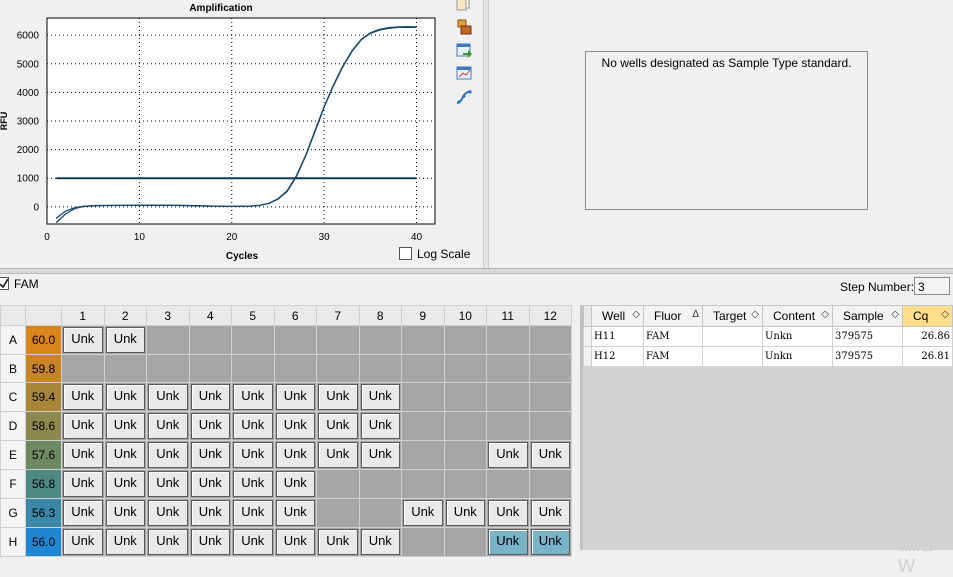  What do you see at coordinates (295, 315) in the screenshot?
I see `plate-column-6: 6` at bounding box center [295, 315].